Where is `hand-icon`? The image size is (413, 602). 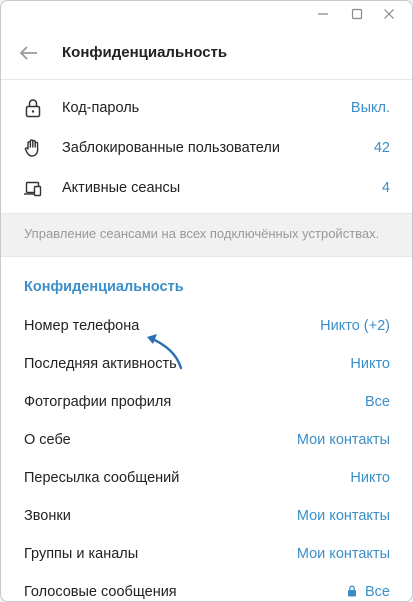
hand-icon is located at coordinates (33, 148).